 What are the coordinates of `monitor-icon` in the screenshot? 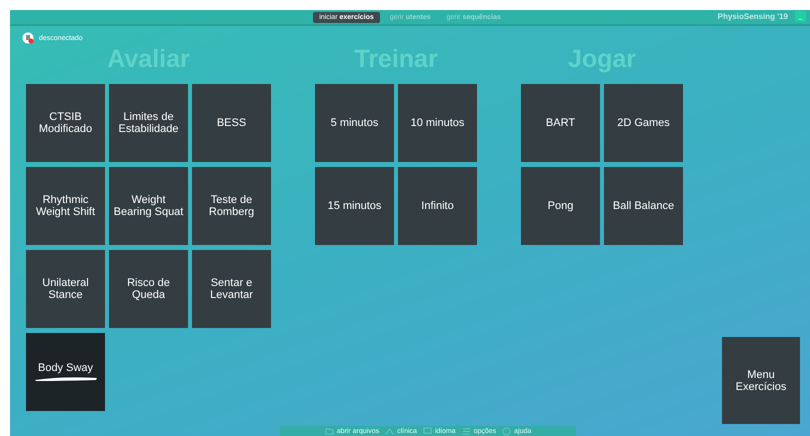 It's located at (427, 431).